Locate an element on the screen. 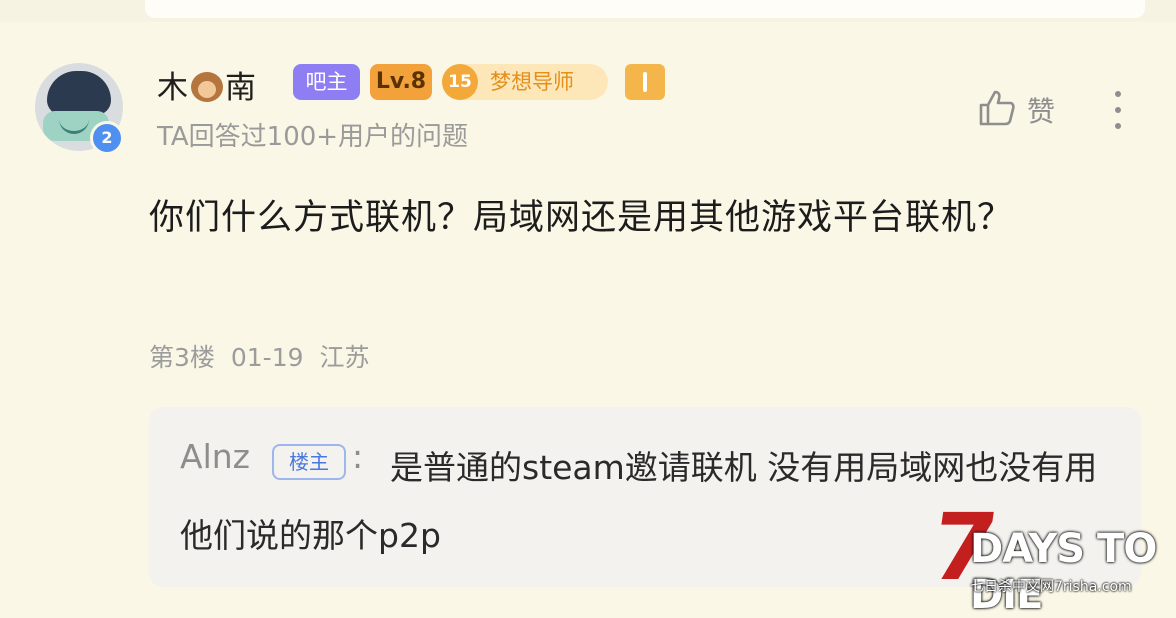 The width and height of the screenshot is (1176, 618). avatar-level-badge: 2 is located at coordinates (107, 138).